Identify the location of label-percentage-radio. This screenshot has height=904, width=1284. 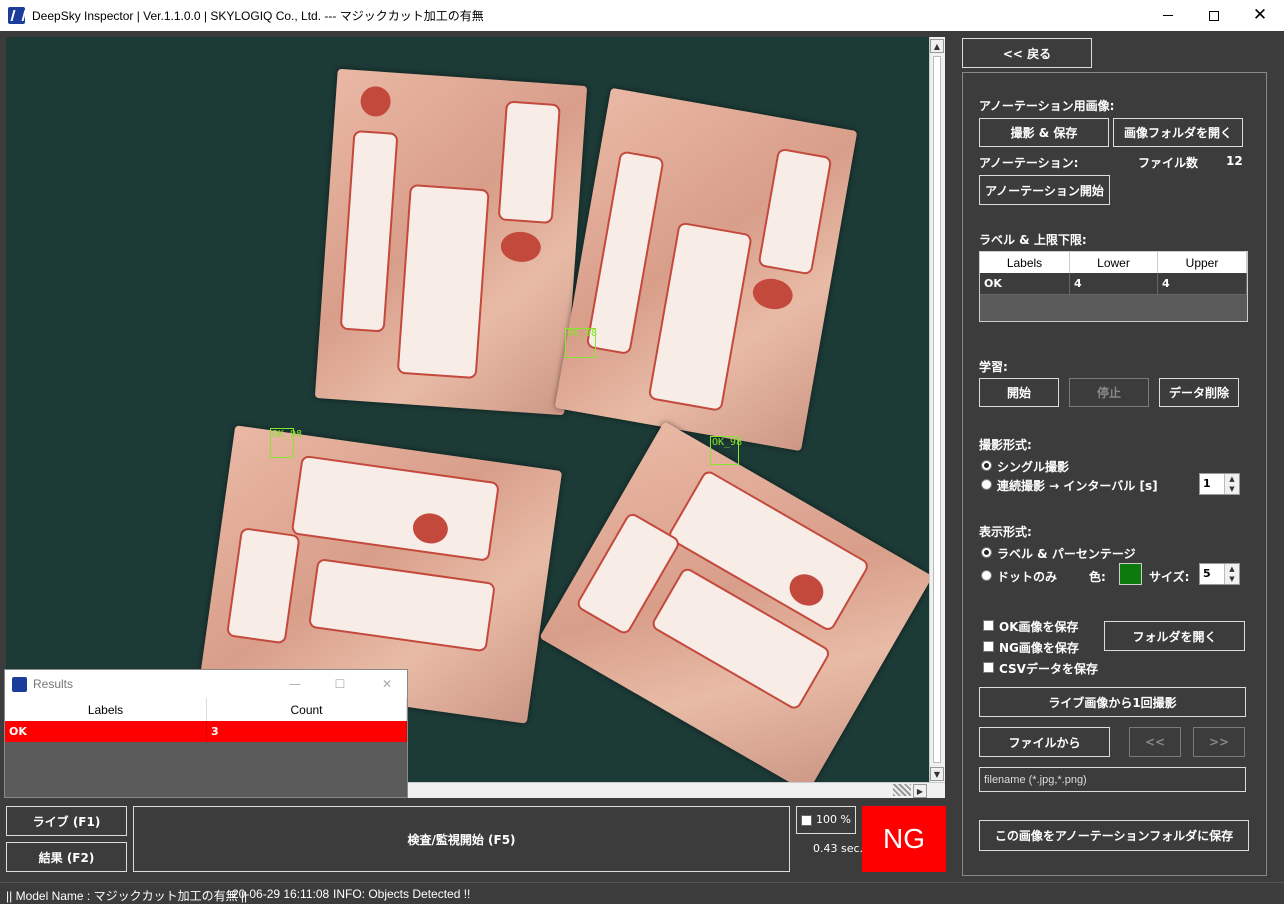
(986, 552).